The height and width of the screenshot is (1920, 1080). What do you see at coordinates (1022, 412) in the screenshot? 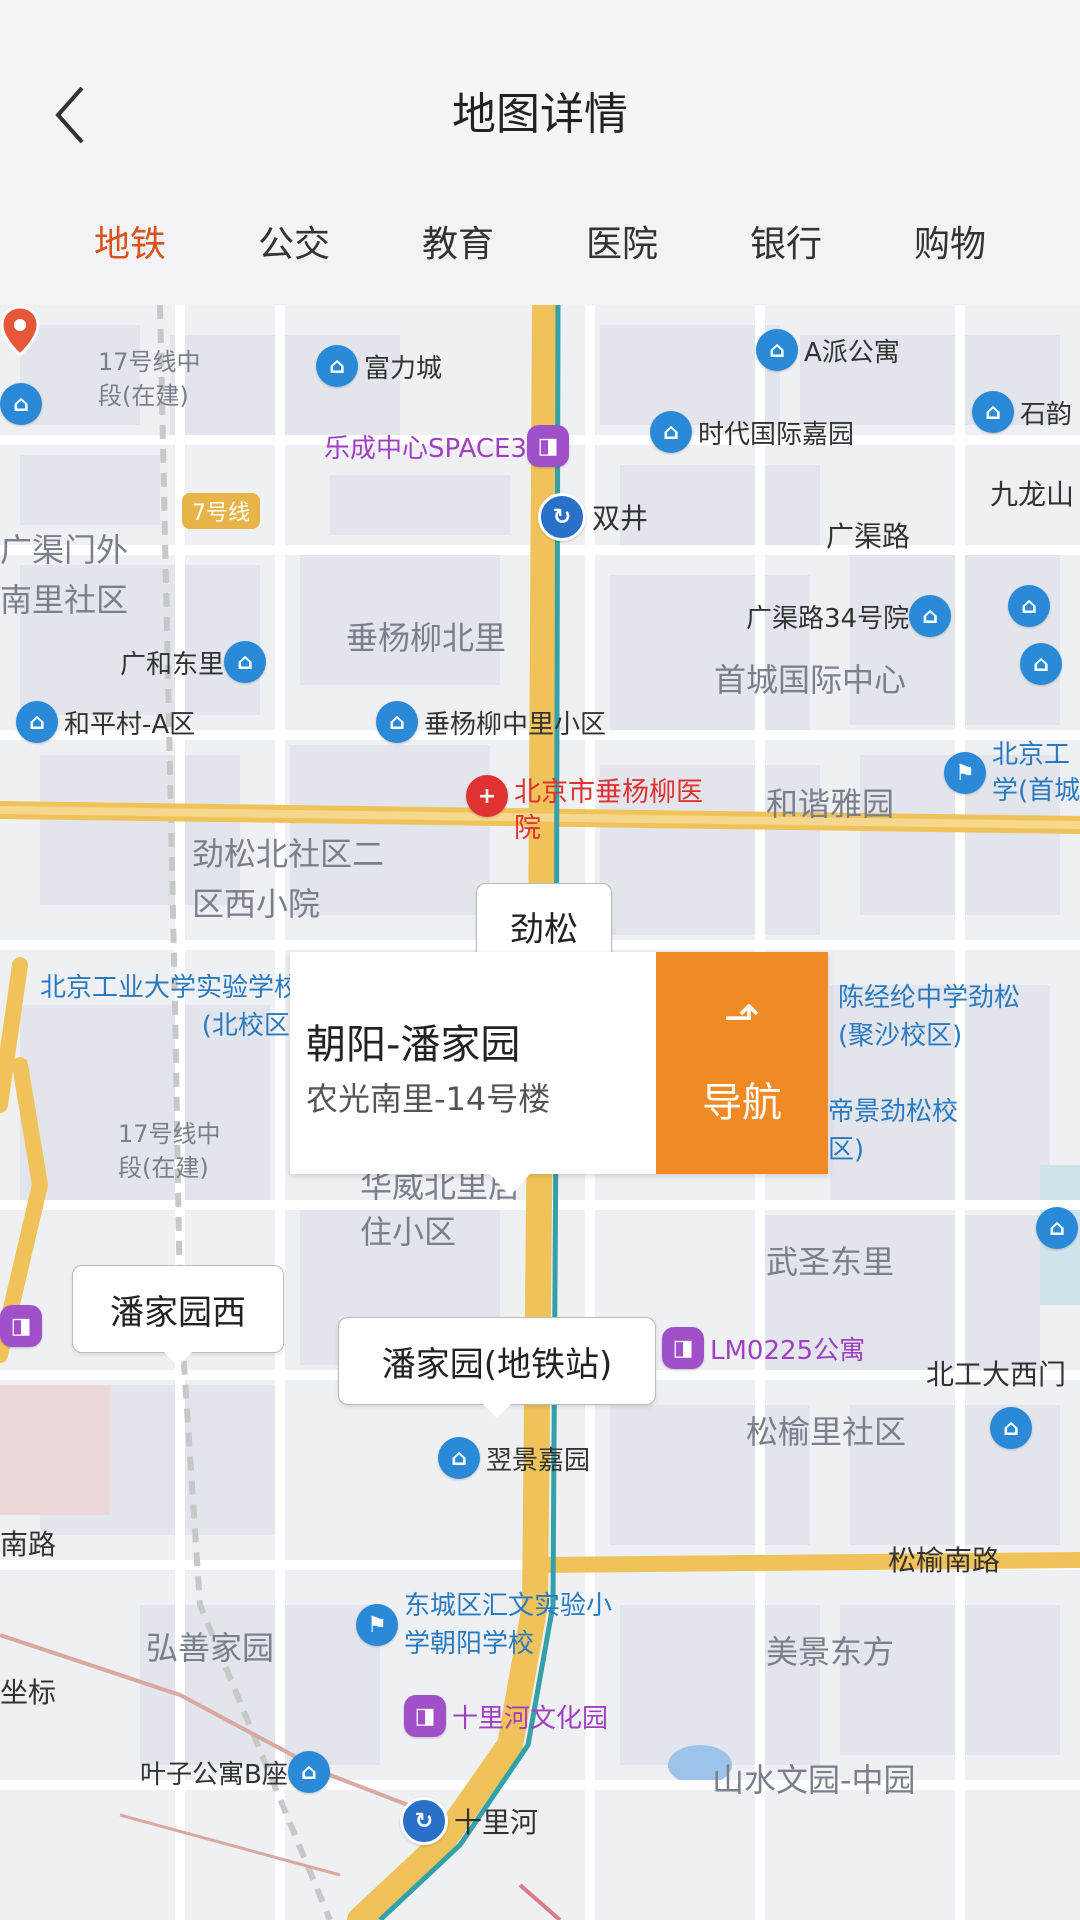
I see `poi-shiyun: ⌂ 石韵` at bounding box center [1022, 412].